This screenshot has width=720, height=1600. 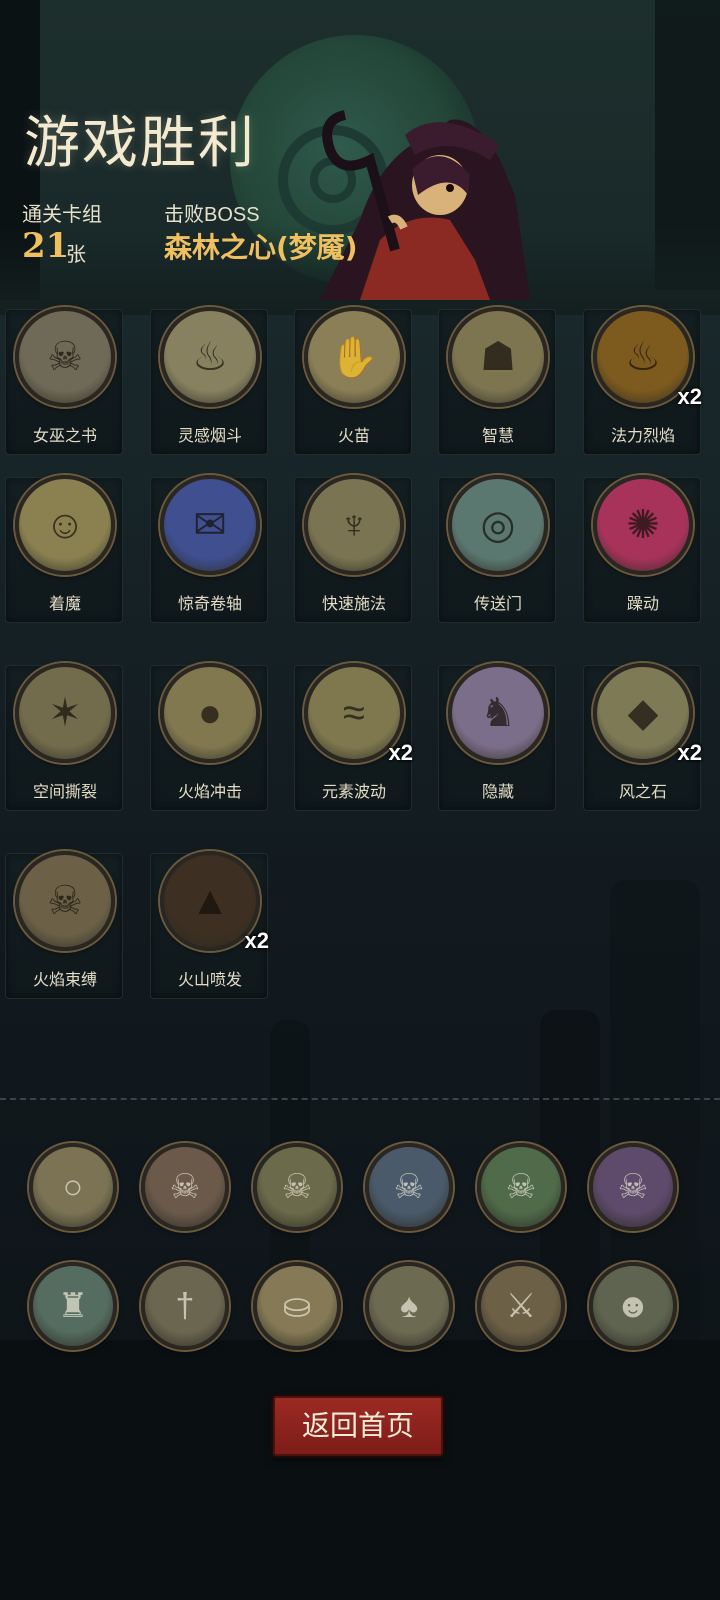 What do you see at coordinates (642, 381) in the screenshot?
I see `deck-card: ♨ 法力烈焰 x2` at bounding box center [642, 381].